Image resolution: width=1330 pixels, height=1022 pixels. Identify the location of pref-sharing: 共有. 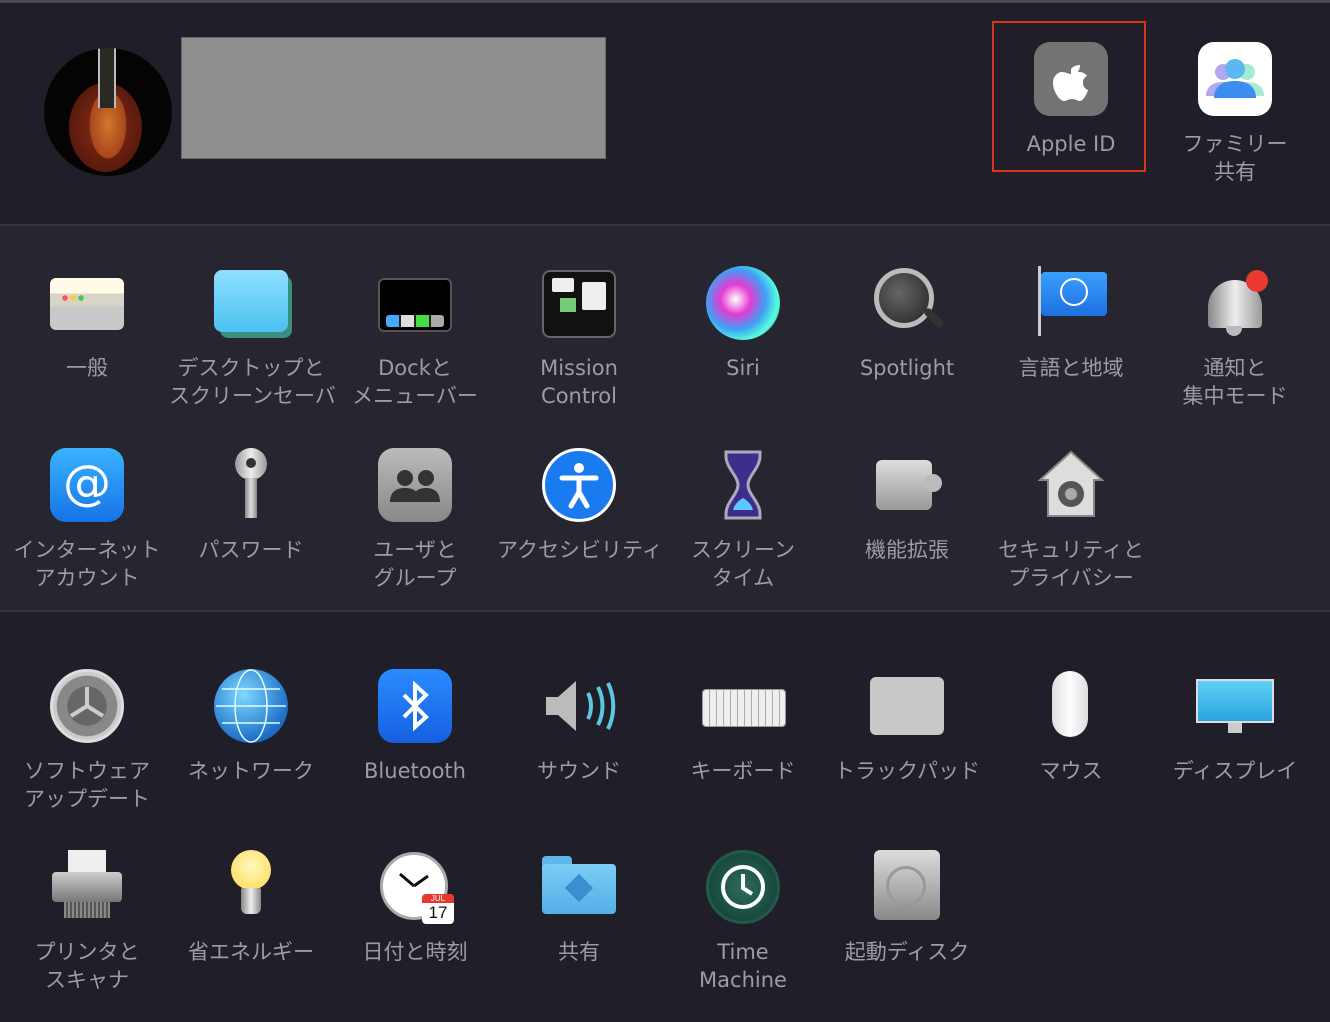
(579, 908).